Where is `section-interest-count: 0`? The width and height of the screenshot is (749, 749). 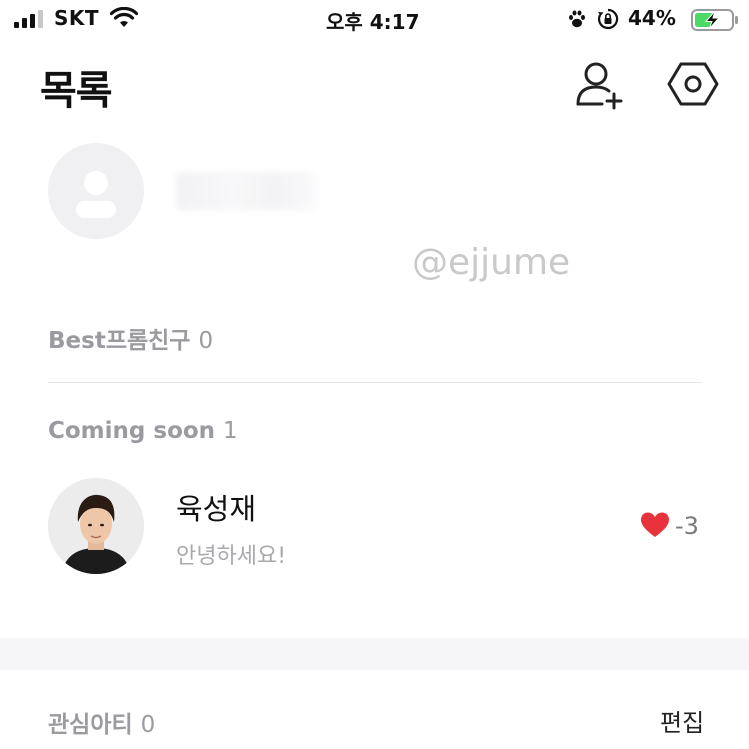 section-interest-count: 0 is located at coordinates (148, 725).